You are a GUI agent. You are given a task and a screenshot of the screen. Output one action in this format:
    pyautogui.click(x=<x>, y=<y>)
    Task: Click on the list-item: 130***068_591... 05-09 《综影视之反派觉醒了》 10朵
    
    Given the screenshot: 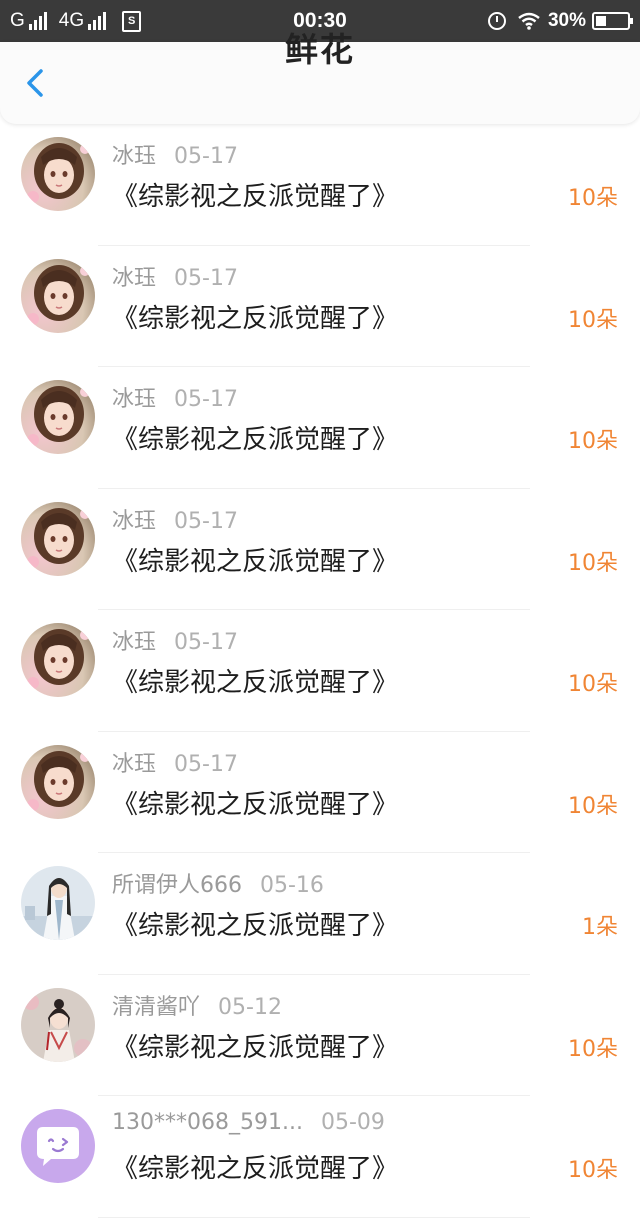 What is the action you would take?
    pyautogui.click(x=320, y=1157)
    